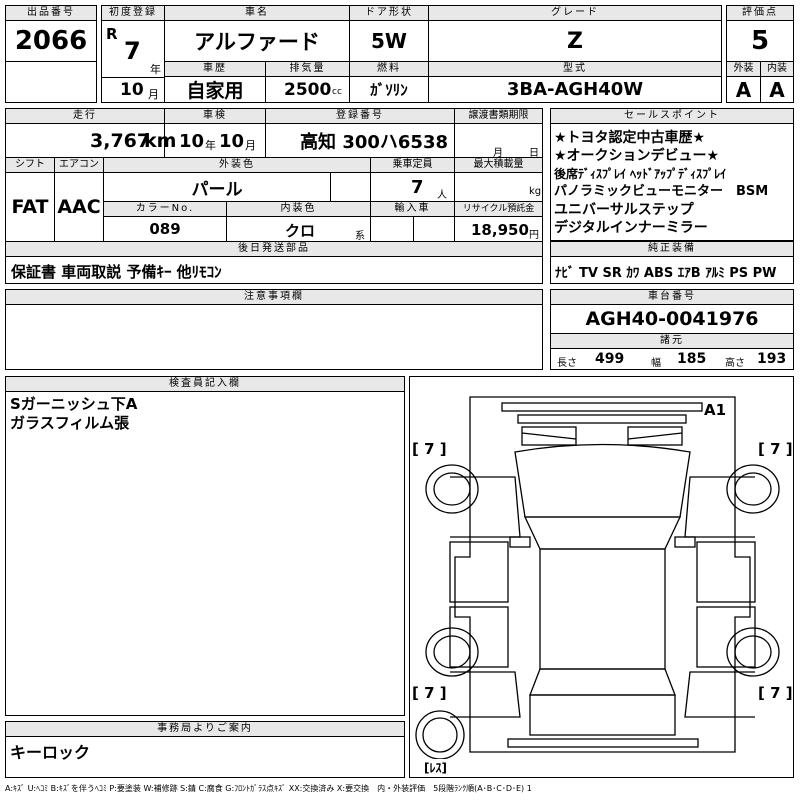  What do you see at coordinates (79, 165) in the screenshot?
I see `ac-label: エアコン` at bounding box center [79, 165].